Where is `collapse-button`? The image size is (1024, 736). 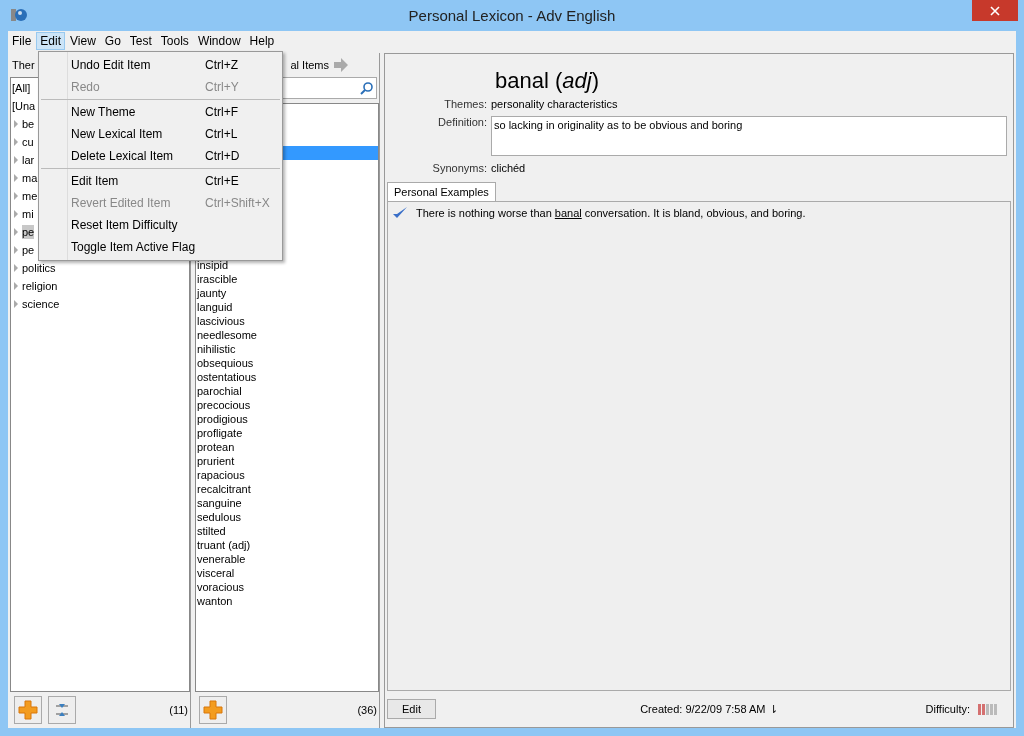
collapse-button is located at coordinates (62, 710).